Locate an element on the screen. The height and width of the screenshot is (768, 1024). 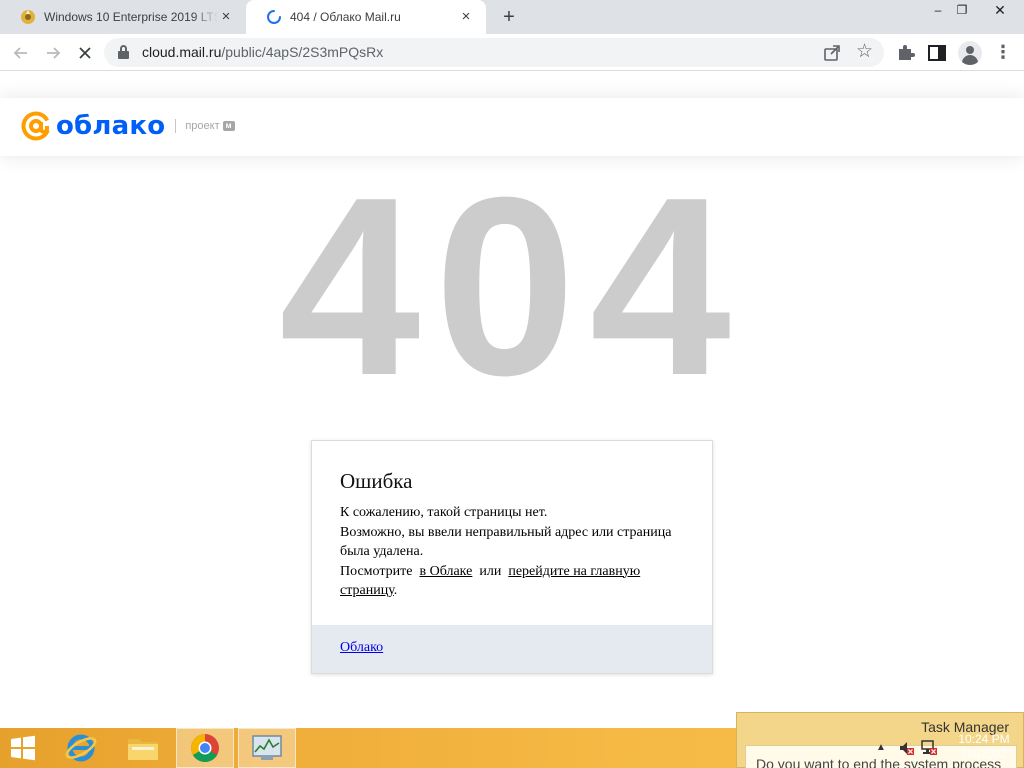
show-hidden-icons-icon: ▲ is located at coordinates (881, 747).